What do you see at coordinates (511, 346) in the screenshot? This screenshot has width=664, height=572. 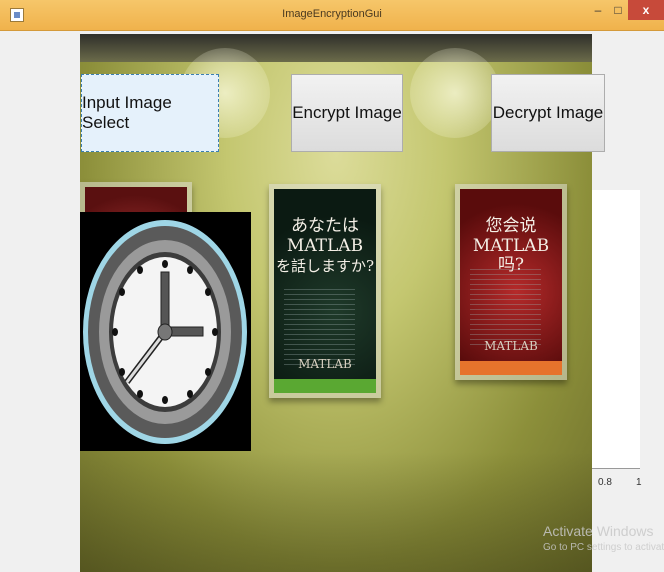 I see `poster-cn-footer: MATLAB` at bounding box center [511, 346].